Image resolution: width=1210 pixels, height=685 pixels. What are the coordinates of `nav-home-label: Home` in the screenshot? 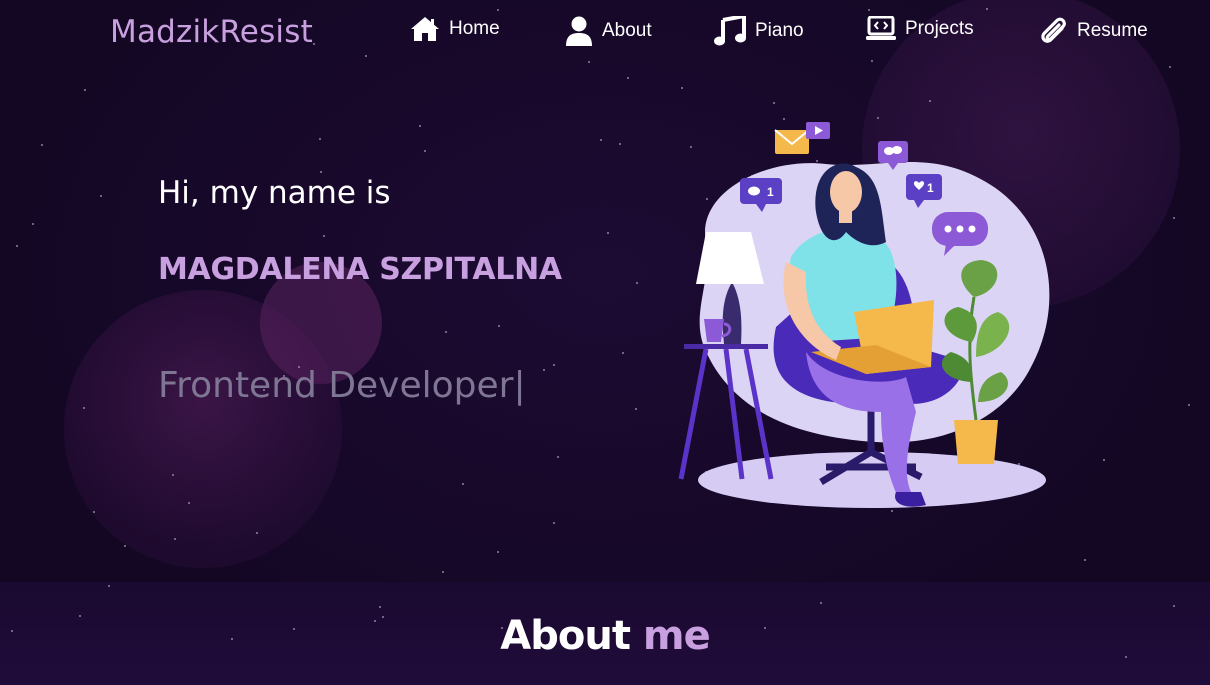 It's located at (474, 28).